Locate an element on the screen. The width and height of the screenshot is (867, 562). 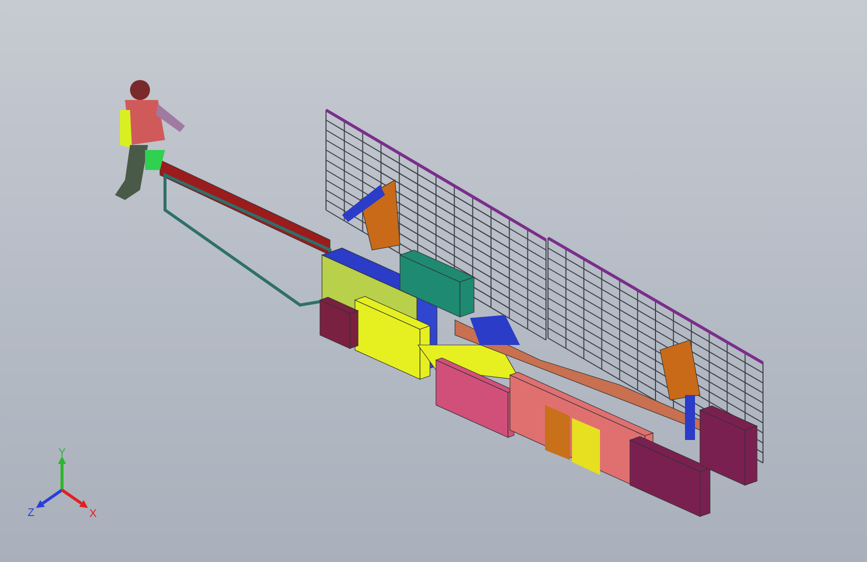
axis-label: X is located at coordinates (93, 514).